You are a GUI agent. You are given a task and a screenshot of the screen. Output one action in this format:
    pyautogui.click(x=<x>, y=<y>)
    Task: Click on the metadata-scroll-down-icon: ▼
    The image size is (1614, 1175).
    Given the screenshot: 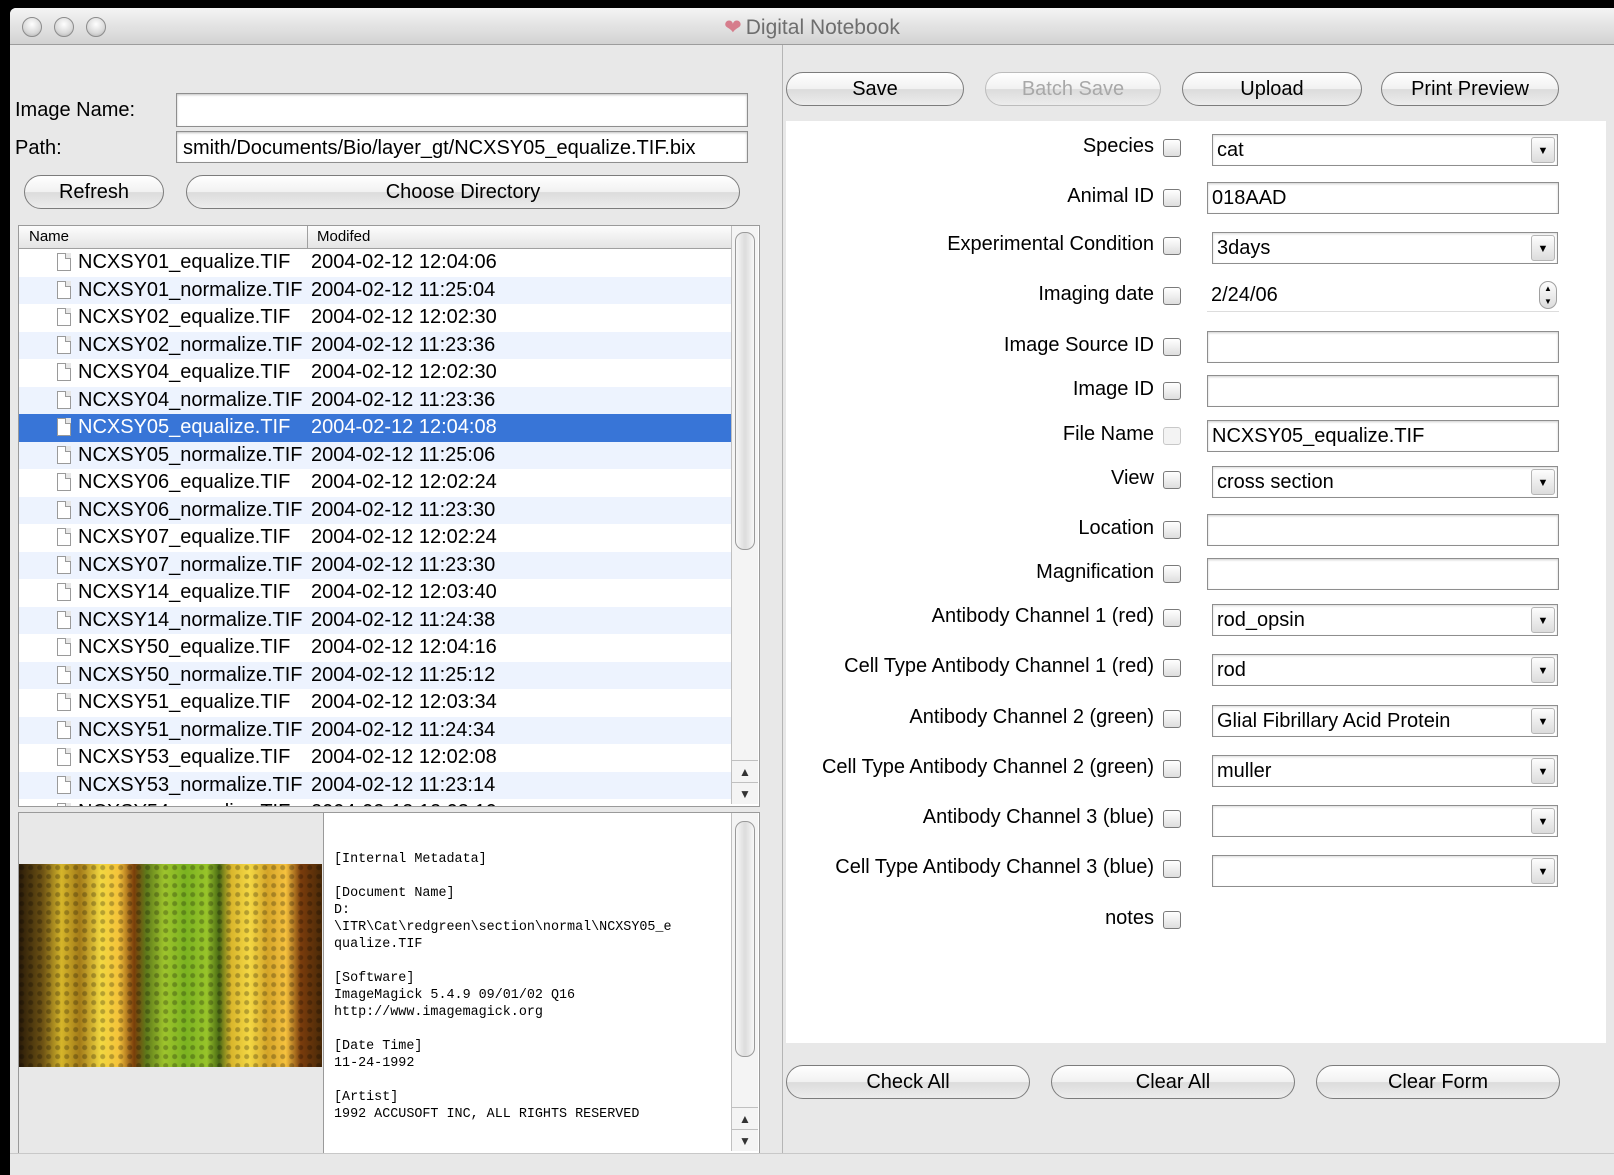 What is the action you would take?
    pyautogui.click(x=745, y=1140)
    